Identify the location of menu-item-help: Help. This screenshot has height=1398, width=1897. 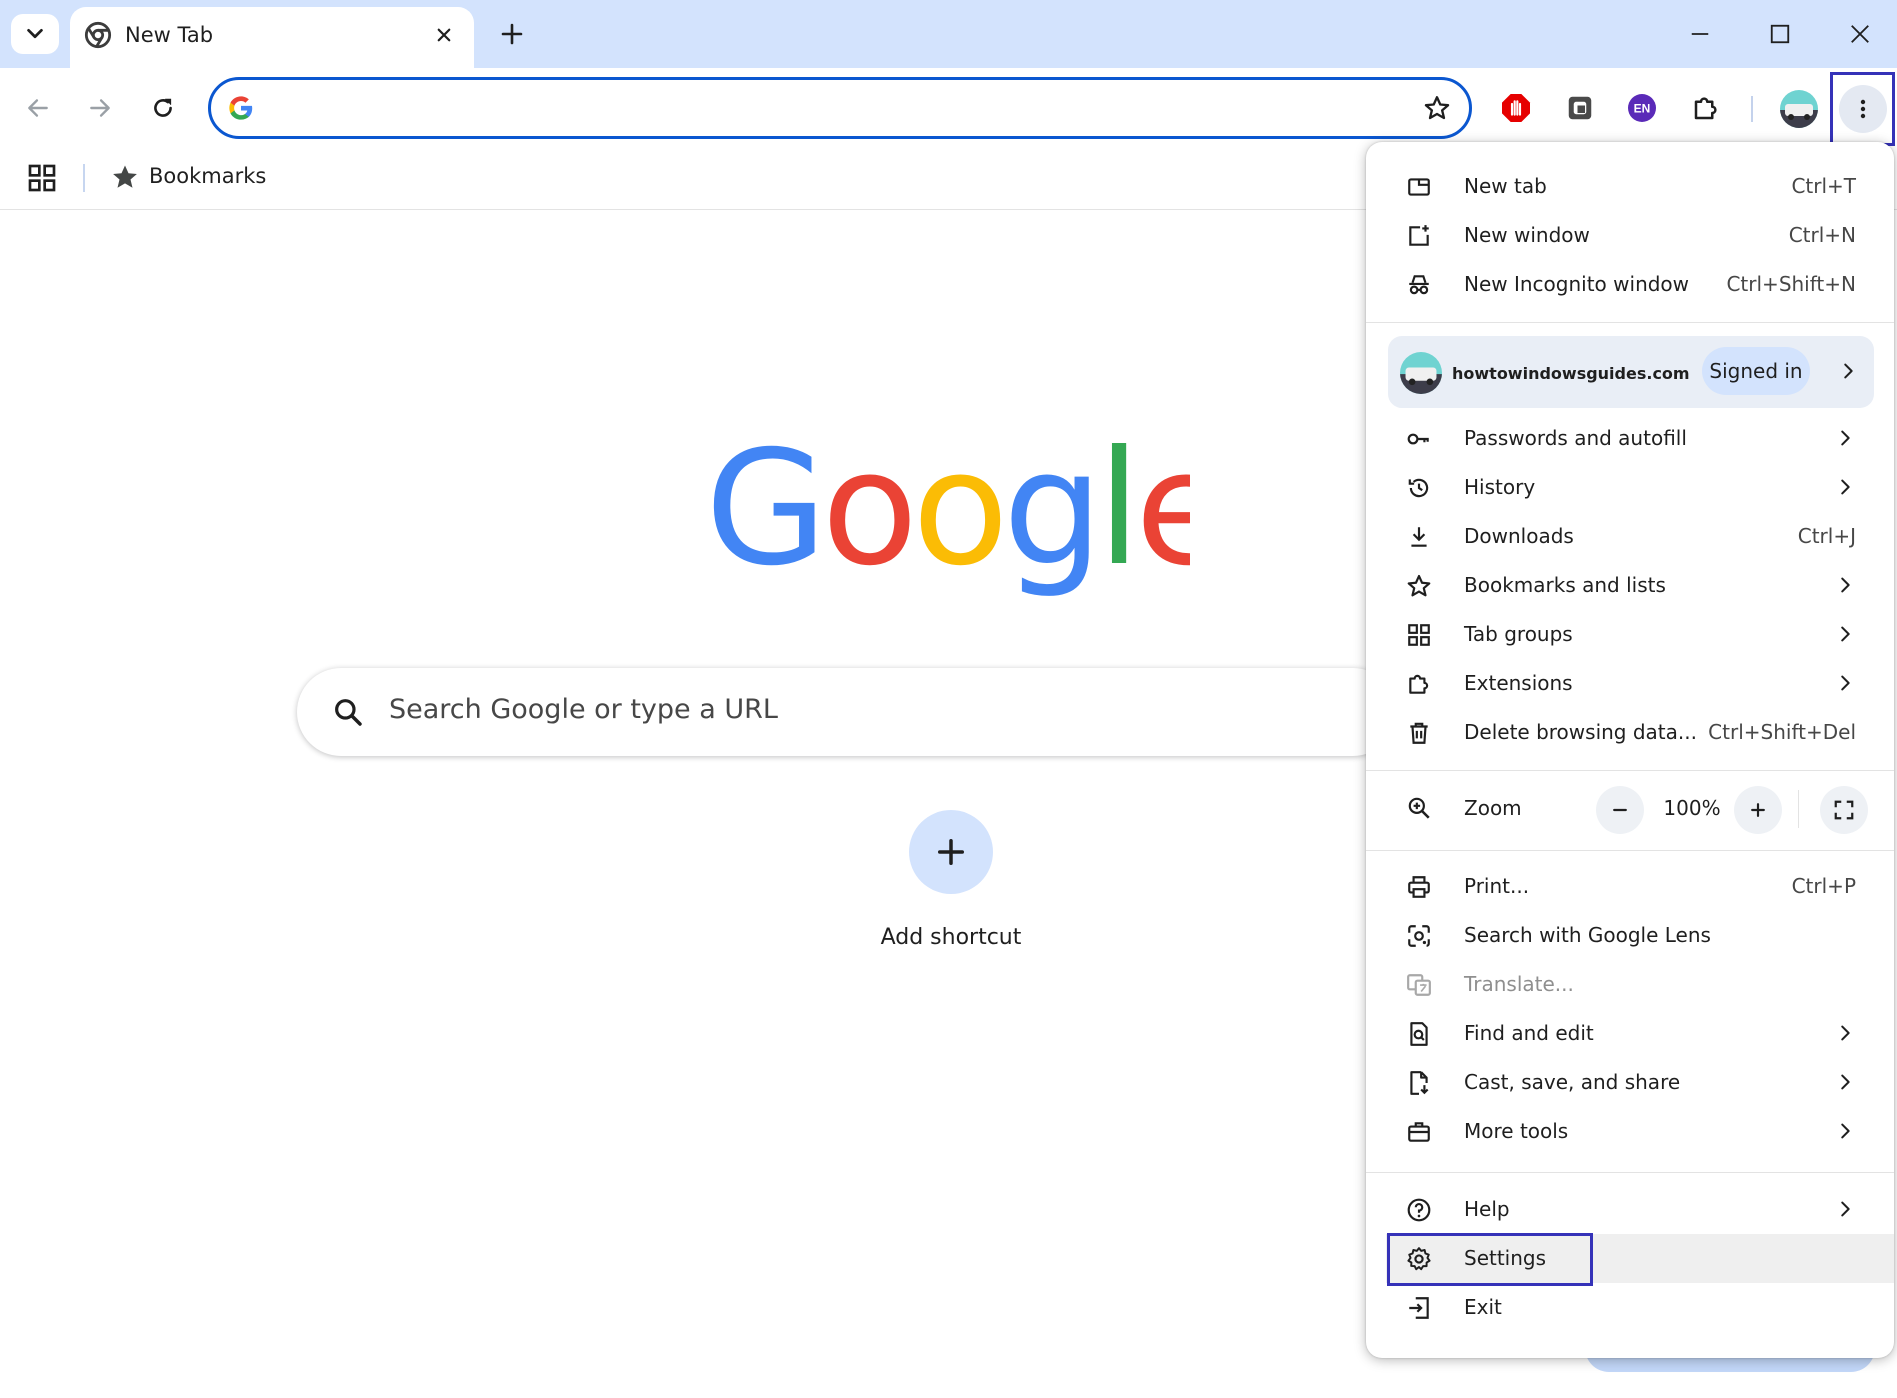
(1630, 1209).